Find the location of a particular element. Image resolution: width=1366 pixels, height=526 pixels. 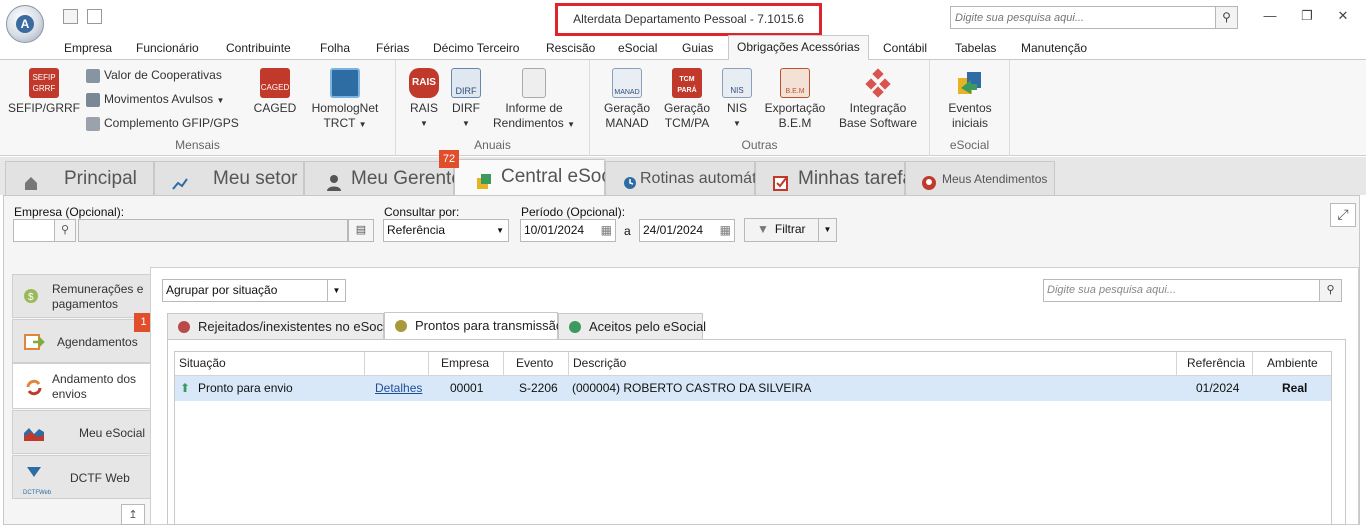

menu-guias: Guias is located at coordinates (697, 50).